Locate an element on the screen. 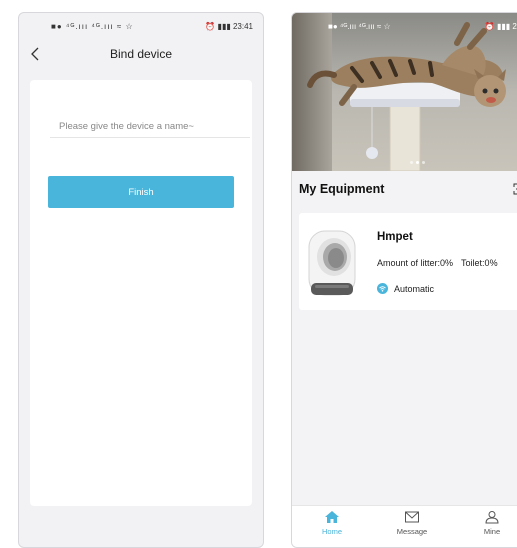  envelope-icon is located at coordinates (412, 517).